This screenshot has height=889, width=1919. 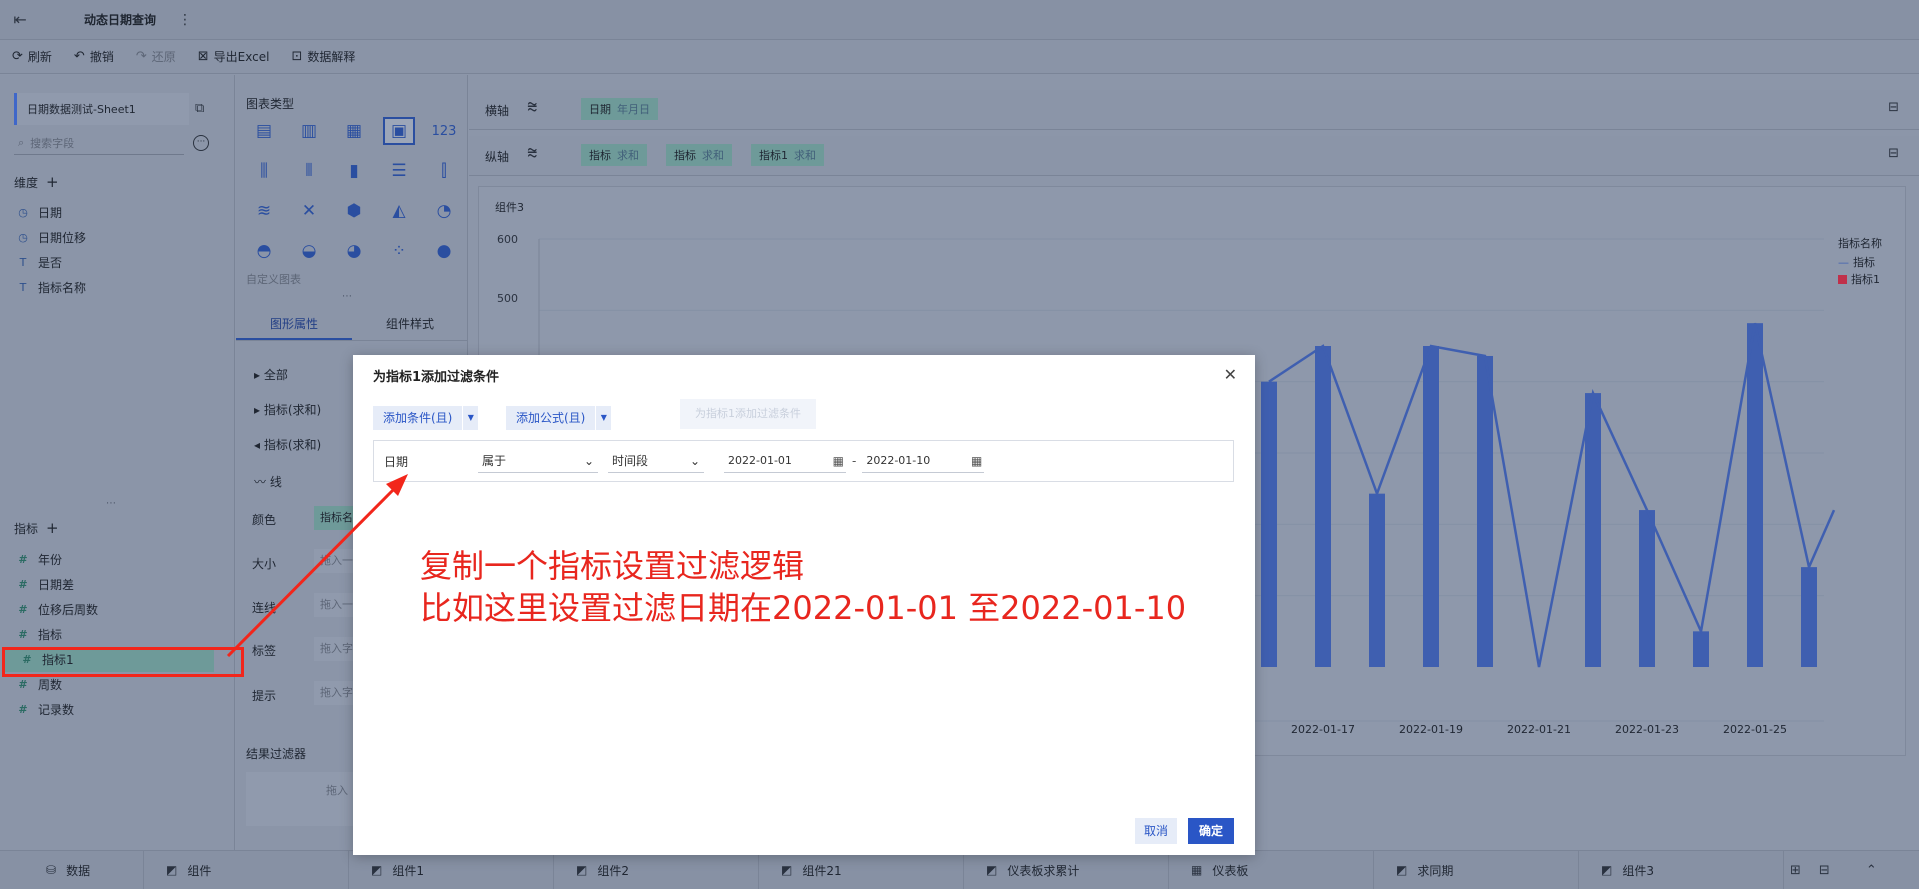 I want to click on back-icon: ⇤, so click(x=20, y=19).